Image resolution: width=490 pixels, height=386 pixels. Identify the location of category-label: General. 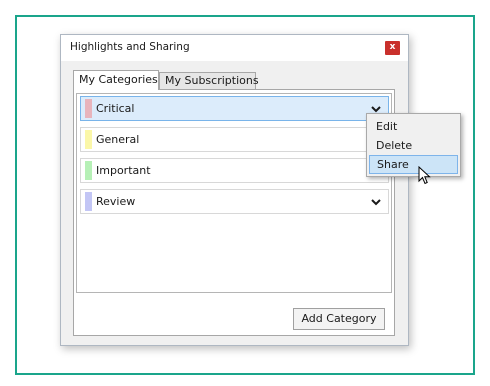
(118, 139).